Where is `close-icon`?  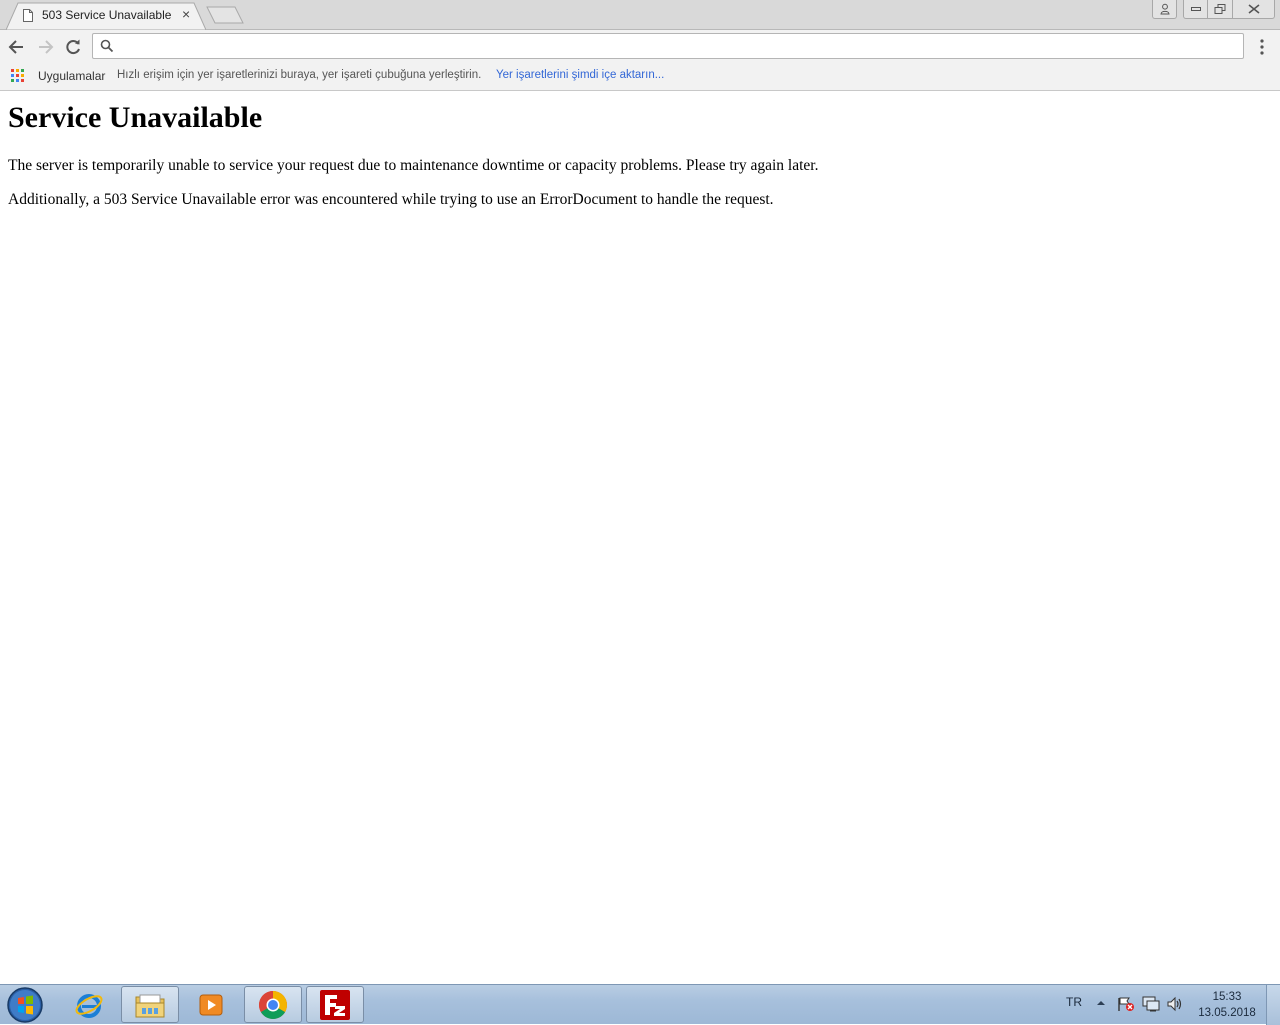 close-icon is located at coordinates (1253, 9).